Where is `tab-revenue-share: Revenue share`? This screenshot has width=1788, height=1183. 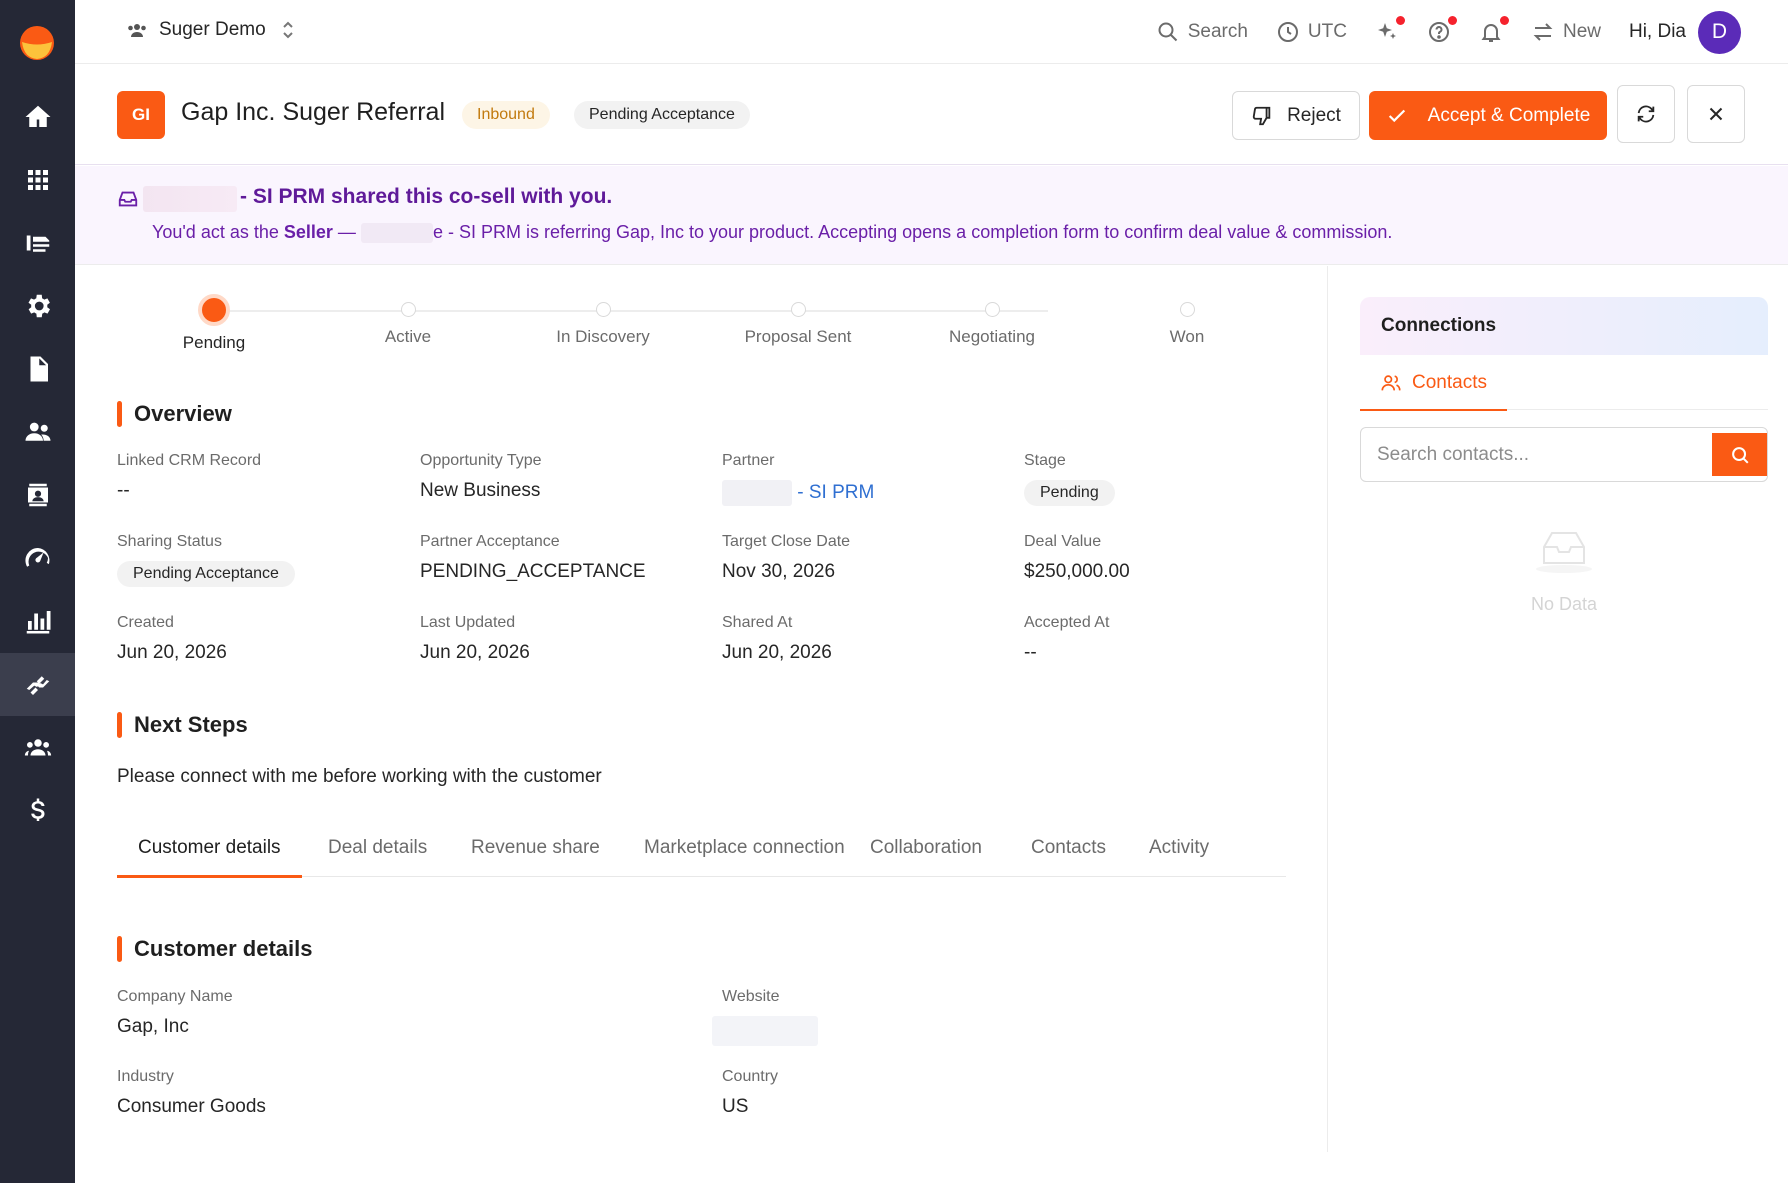 tab-revenue-share: Revenue share is located at coordinates (535, 854).